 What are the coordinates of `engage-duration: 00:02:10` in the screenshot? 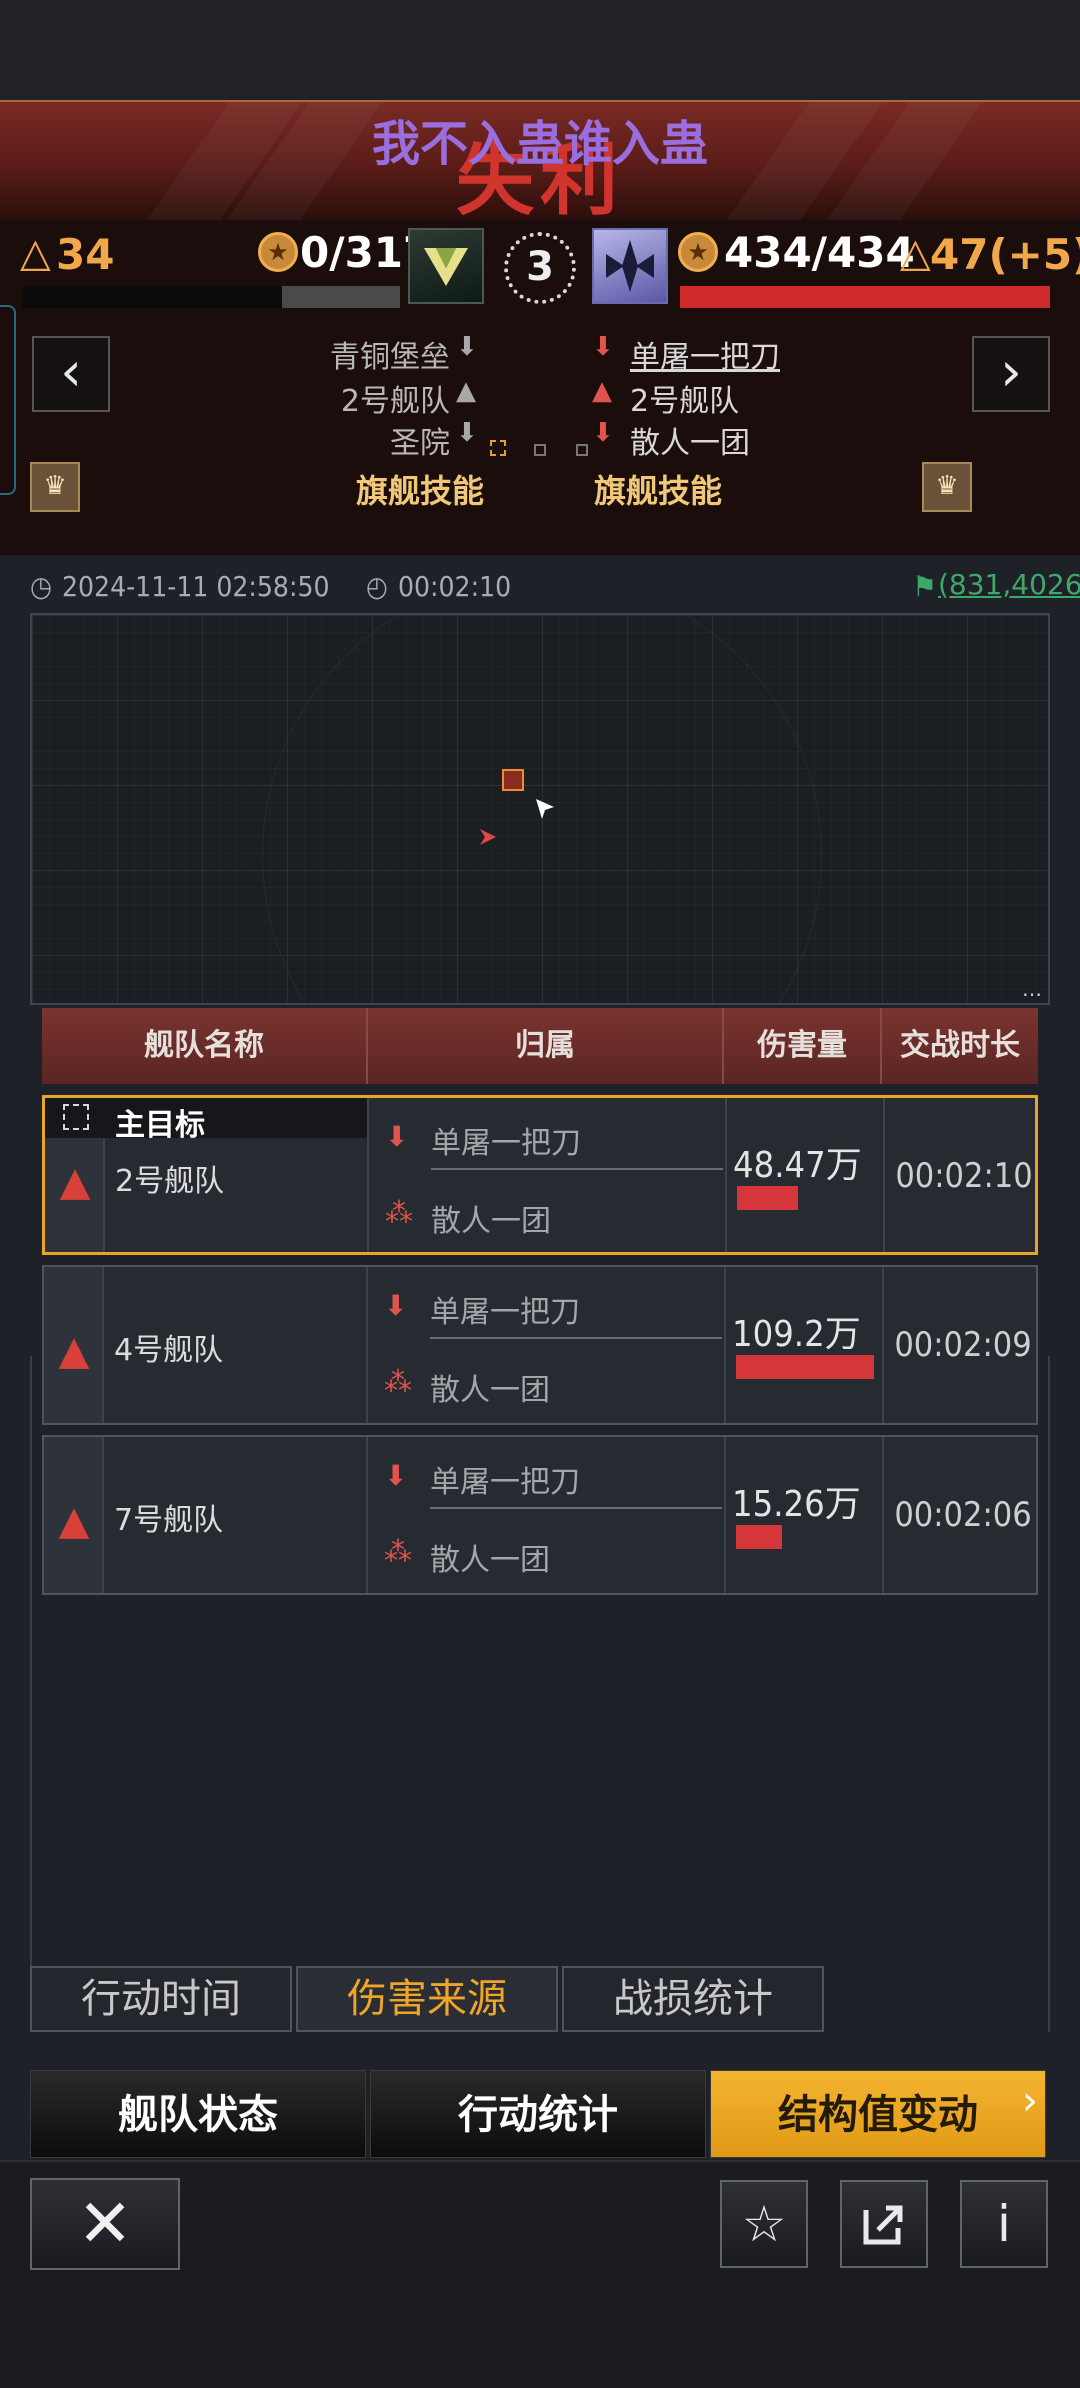 It's located at (964, 1176).